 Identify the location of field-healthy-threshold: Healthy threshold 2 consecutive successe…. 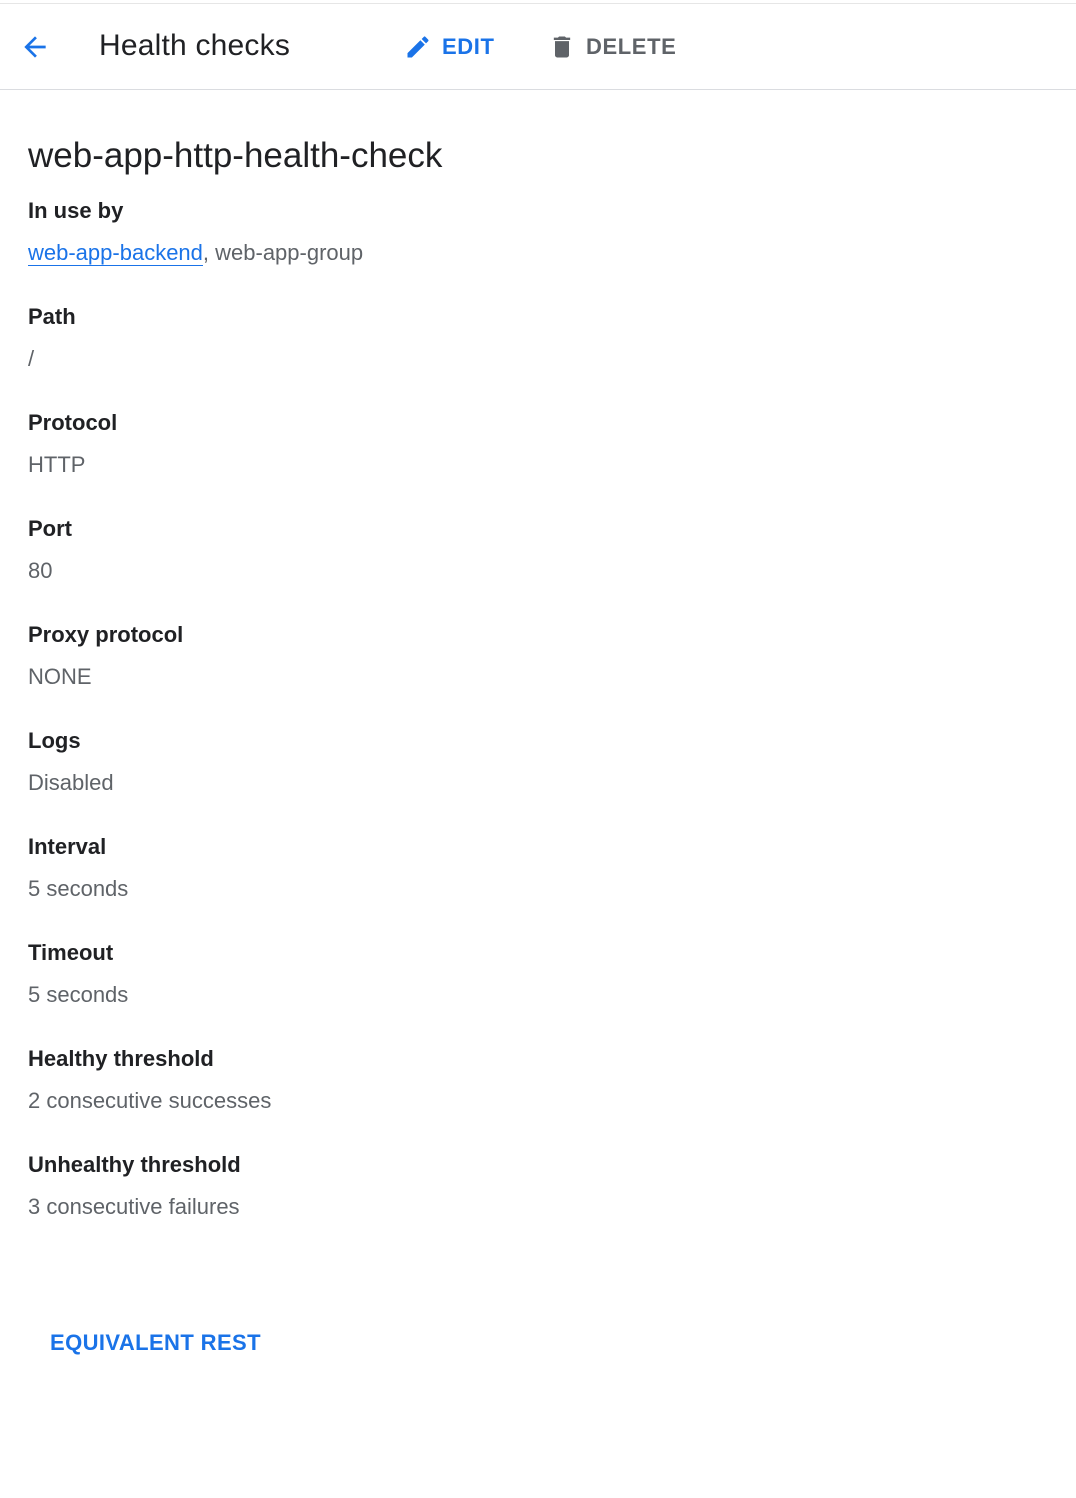
(528, 1096).